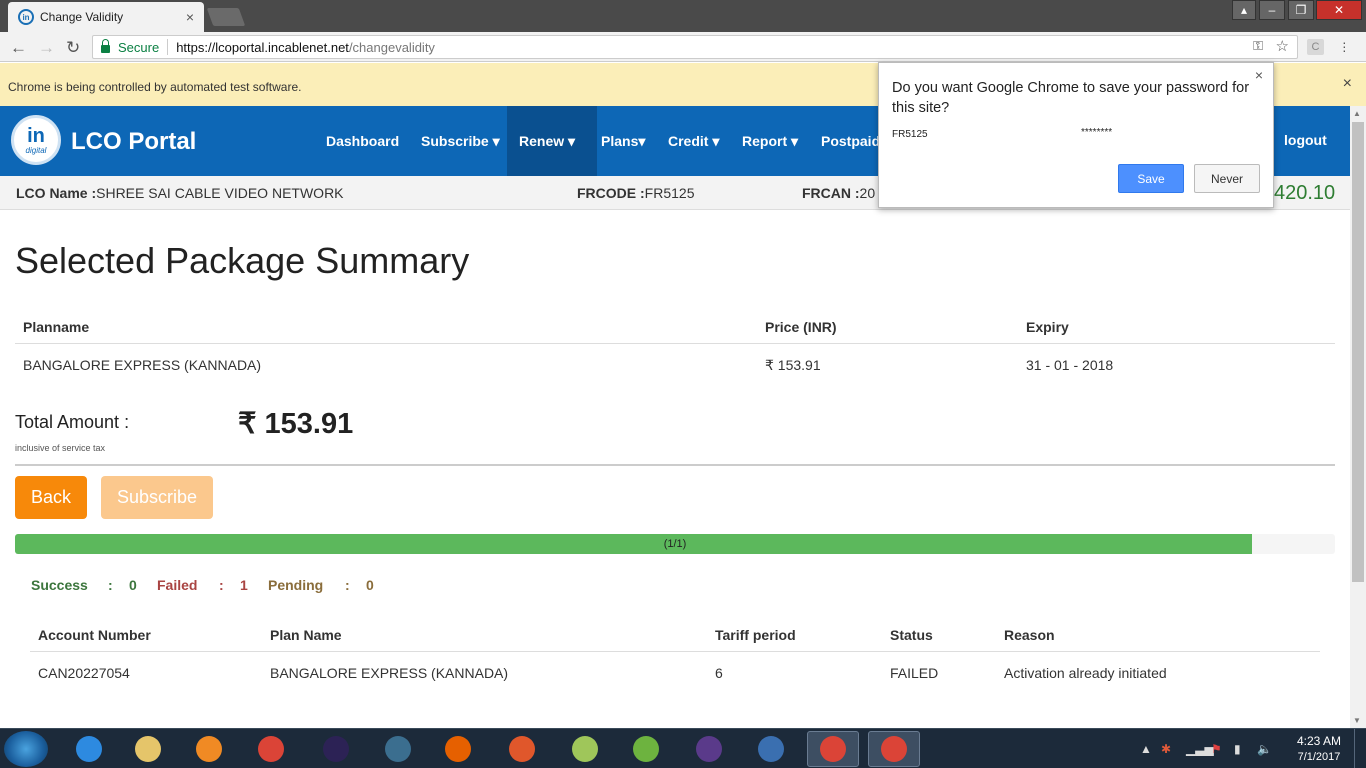 The height and width of the screenshot is (768, 1366). I want to click on saved-password: ********, so click(1097, 132).